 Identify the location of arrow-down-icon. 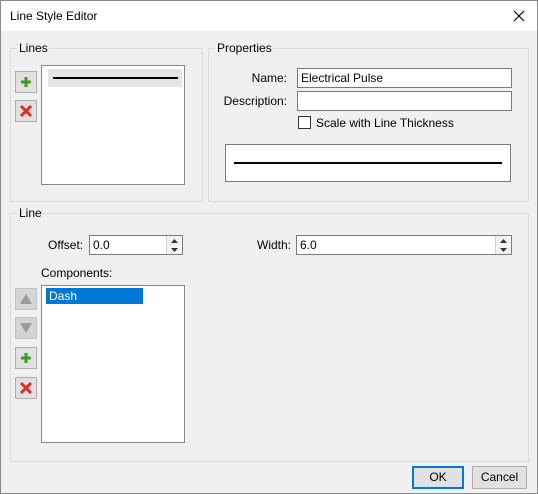
(26, 328).